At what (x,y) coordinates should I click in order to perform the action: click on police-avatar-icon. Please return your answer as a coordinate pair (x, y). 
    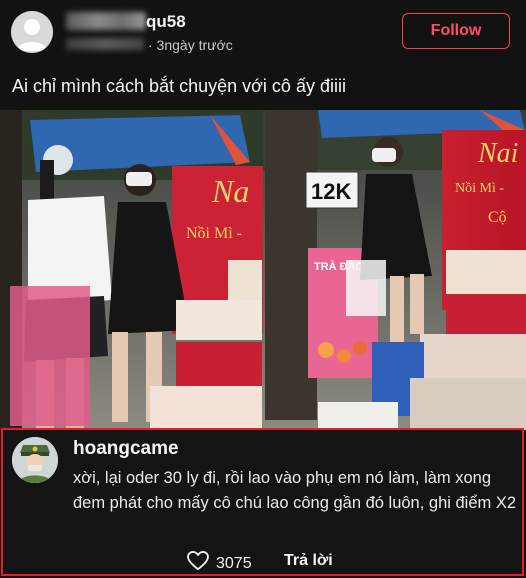
    Looking at the image, I should click on (35, 460).